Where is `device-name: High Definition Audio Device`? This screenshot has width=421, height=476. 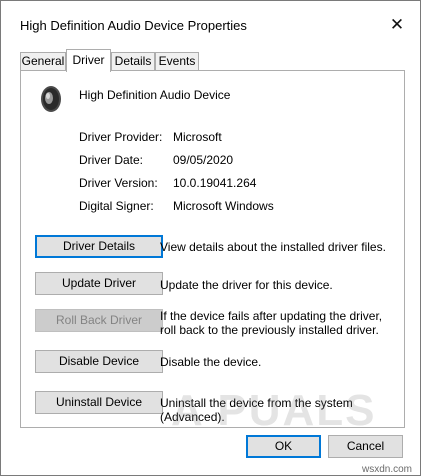
device-name: High Definition Audio Device is located at coordinates (155, 95).